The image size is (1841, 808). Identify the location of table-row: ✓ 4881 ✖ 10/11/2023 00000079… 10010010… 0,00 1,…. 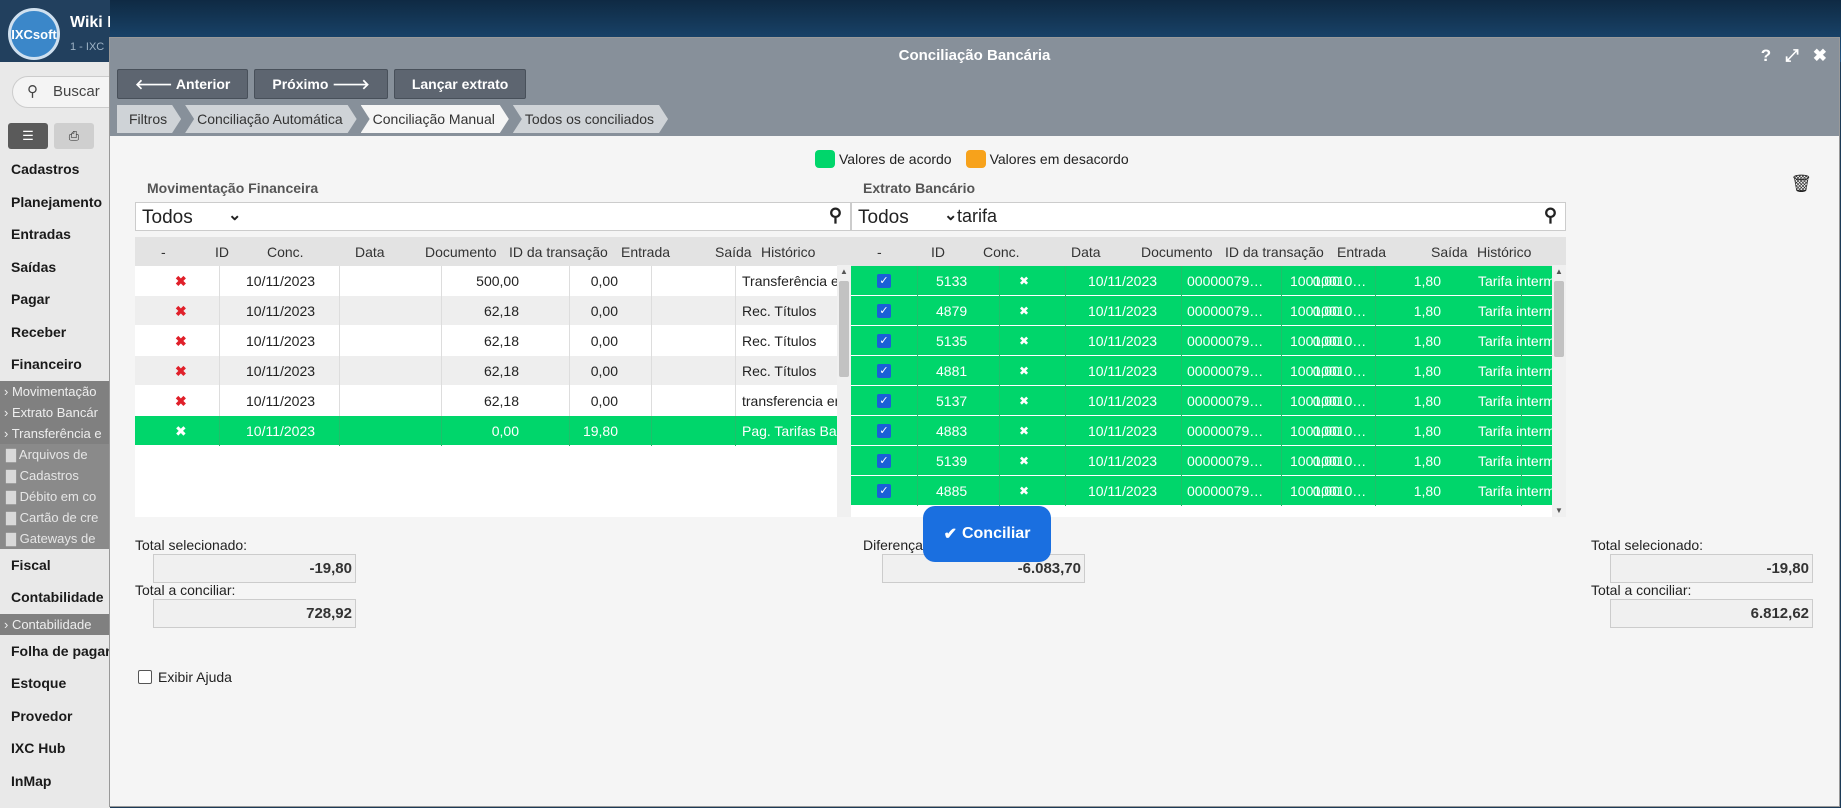
(1208, 371).